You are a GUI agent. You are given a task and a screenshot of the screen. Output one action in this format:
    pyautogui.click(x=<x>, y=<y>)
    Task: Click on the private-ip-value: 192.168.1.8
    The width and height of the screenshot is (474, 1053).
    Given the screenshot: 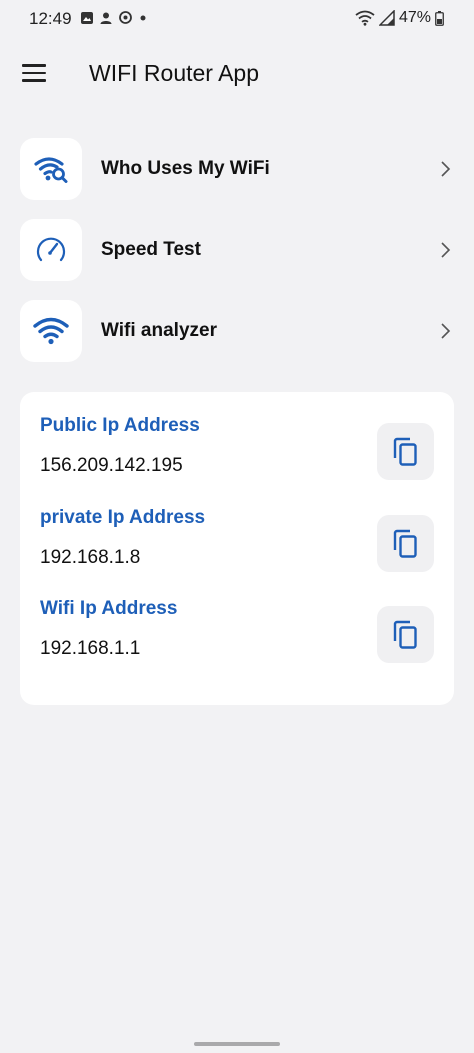 What is the action you would take?
    pyautogui.click(x=90, y=557)
    